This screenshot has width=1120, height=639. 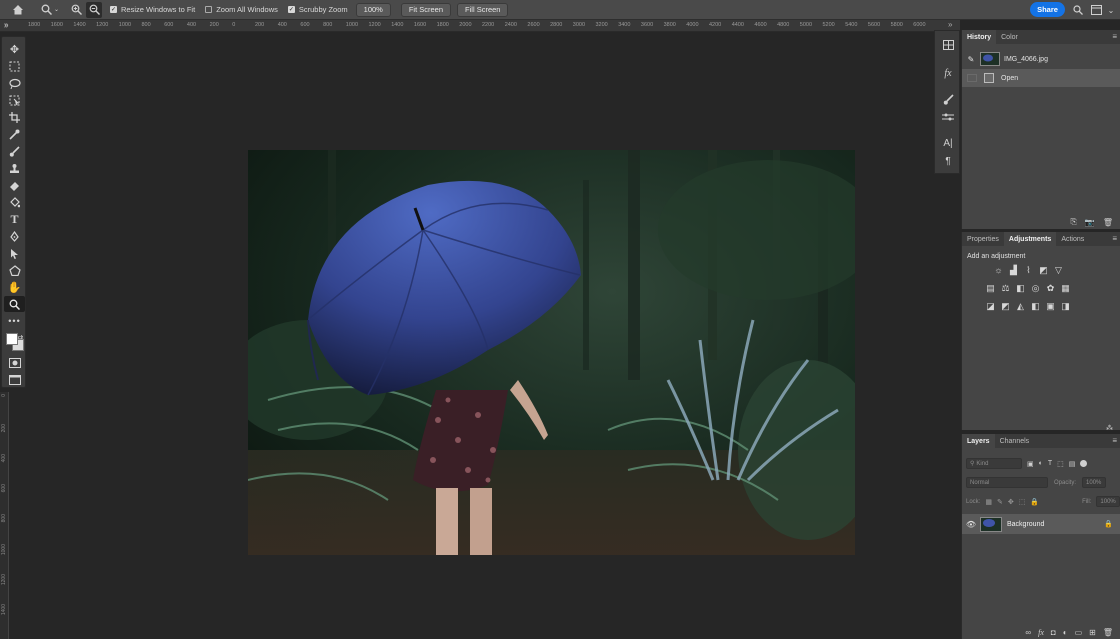 What do you see at coordinates (948, 117) in the screenshot?
I see `brush-settings-icon` at bounding box center [948, 117].